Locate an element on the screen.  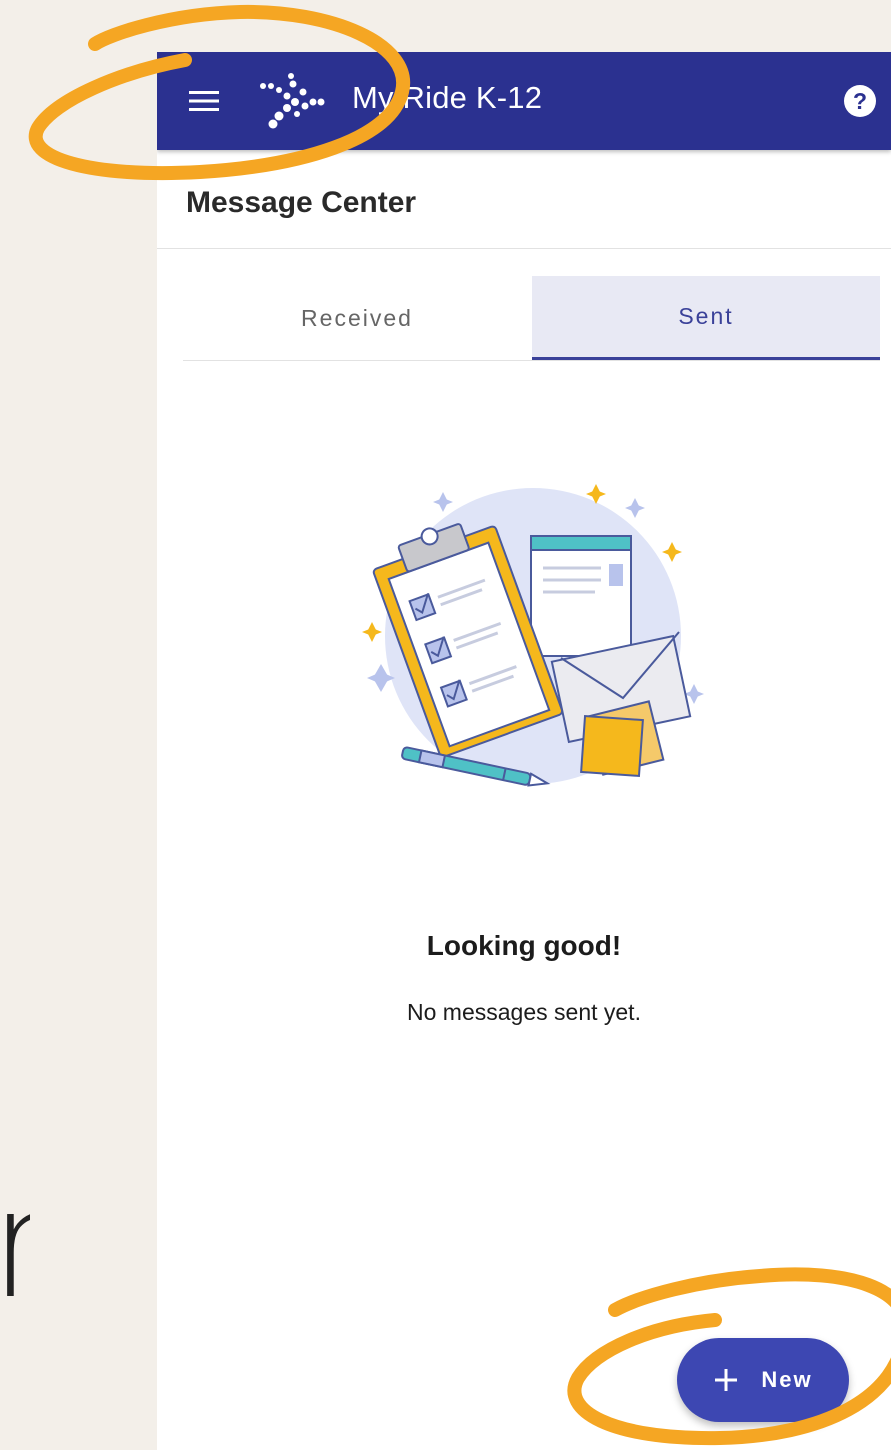
app-title: My Ride K-12 is located at coordinates (447, 97).